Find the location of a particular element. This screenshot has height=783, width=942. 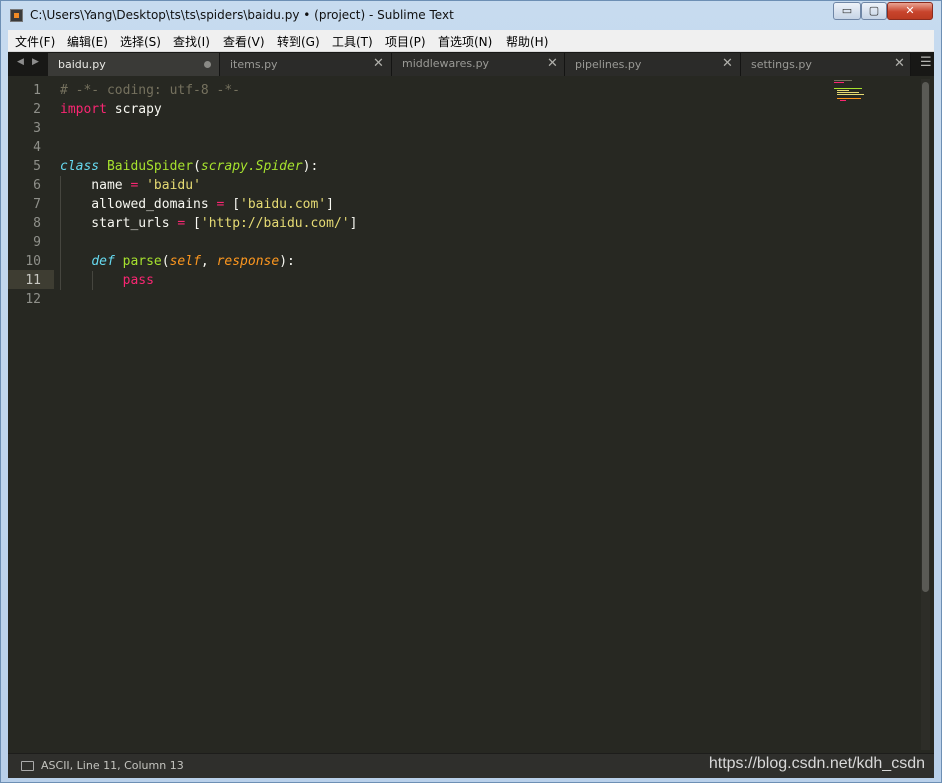

code-token: class is located at coordinates (80, 166).